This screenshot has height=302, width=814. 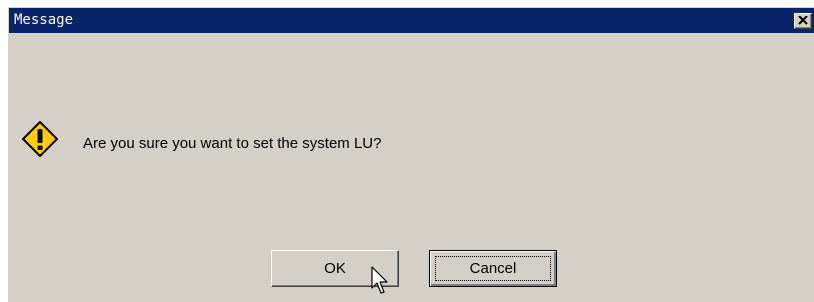 I want to click on close-button, so click(x=803, y=21).